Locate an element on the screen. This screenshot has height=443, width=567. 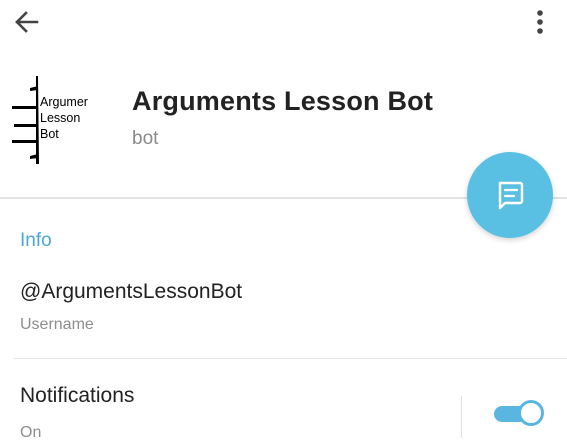
username-value: @ArgumentsLessonBot is located at coordinates (131, 292).